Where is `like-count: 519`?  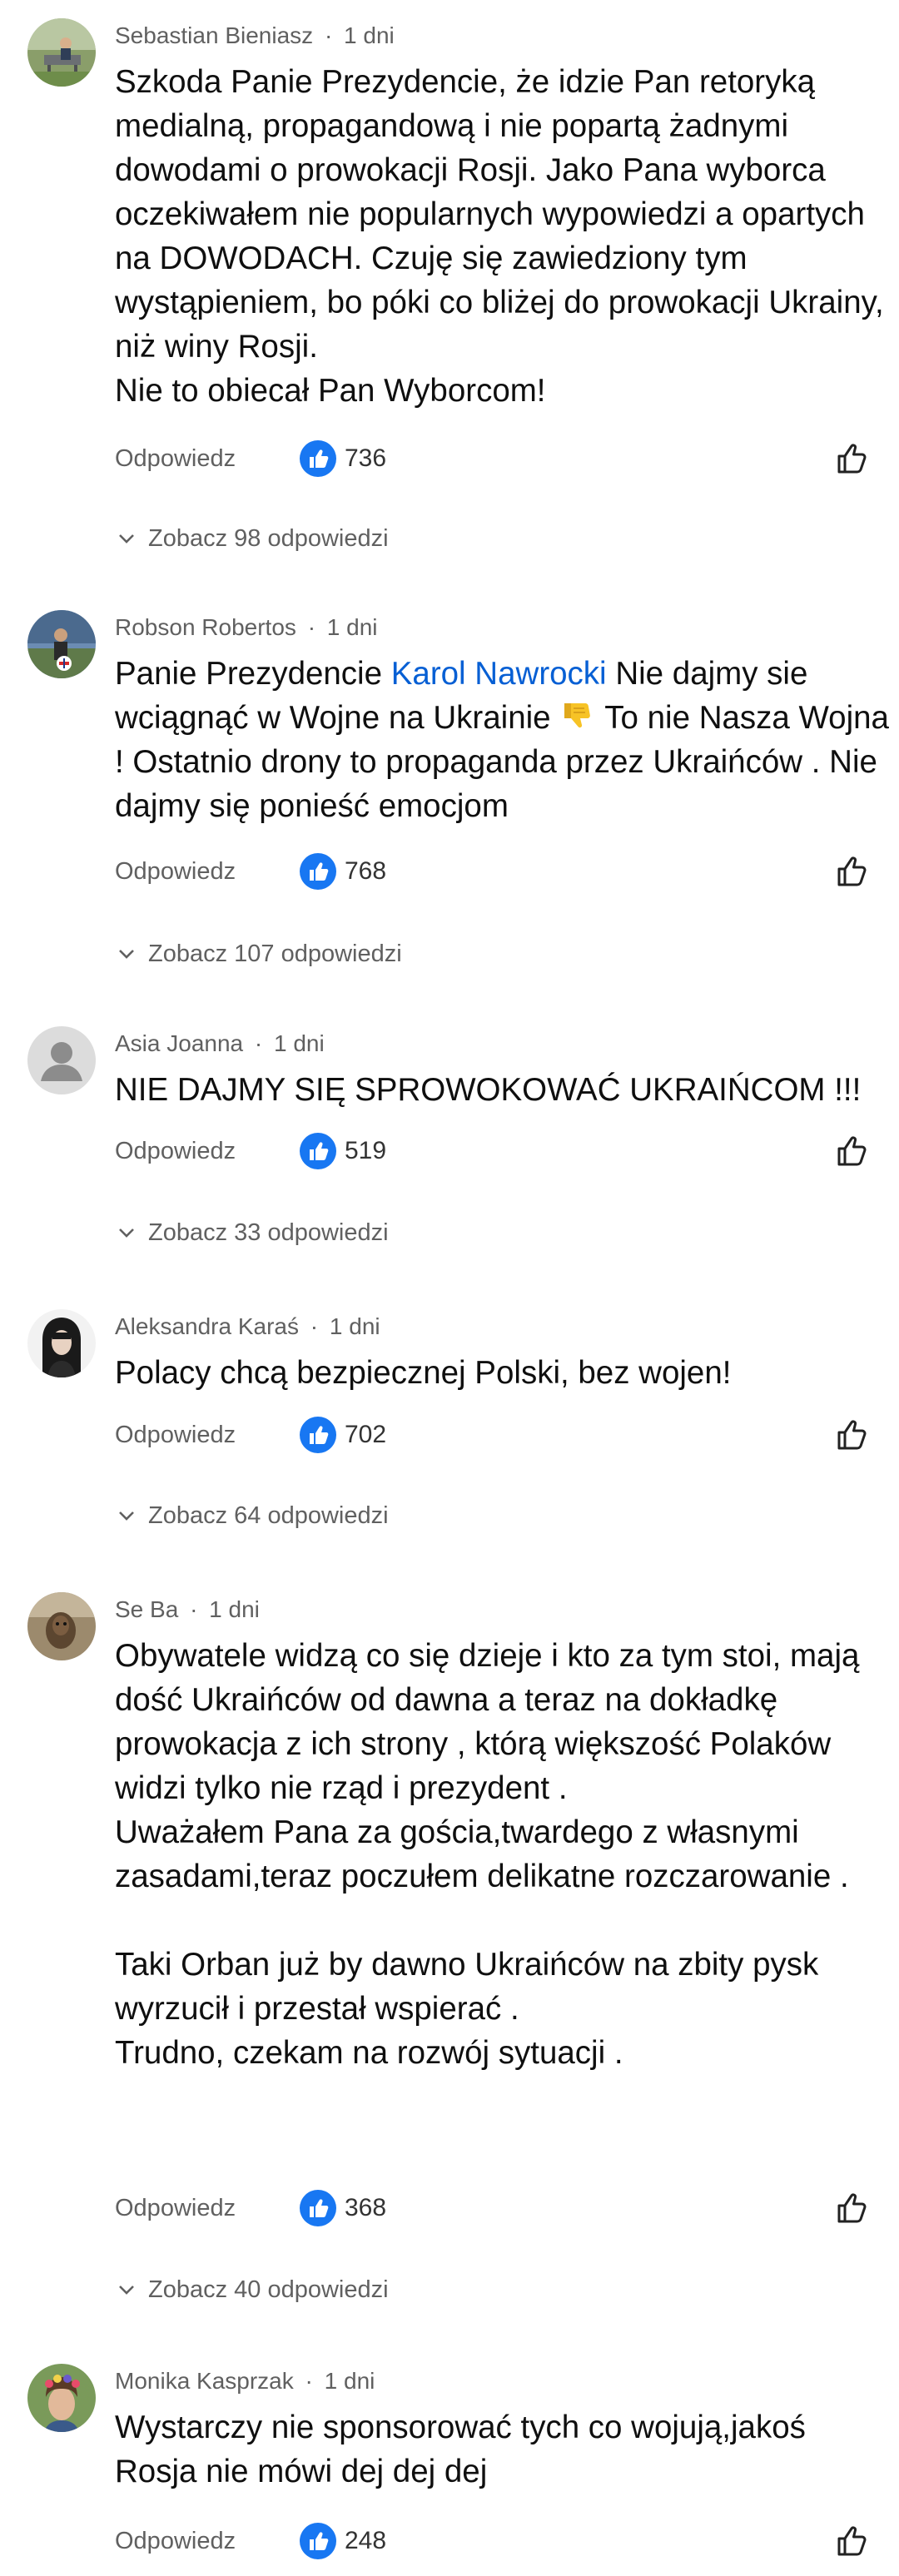 like-count: 519 is located at coordinates (366, 1150).